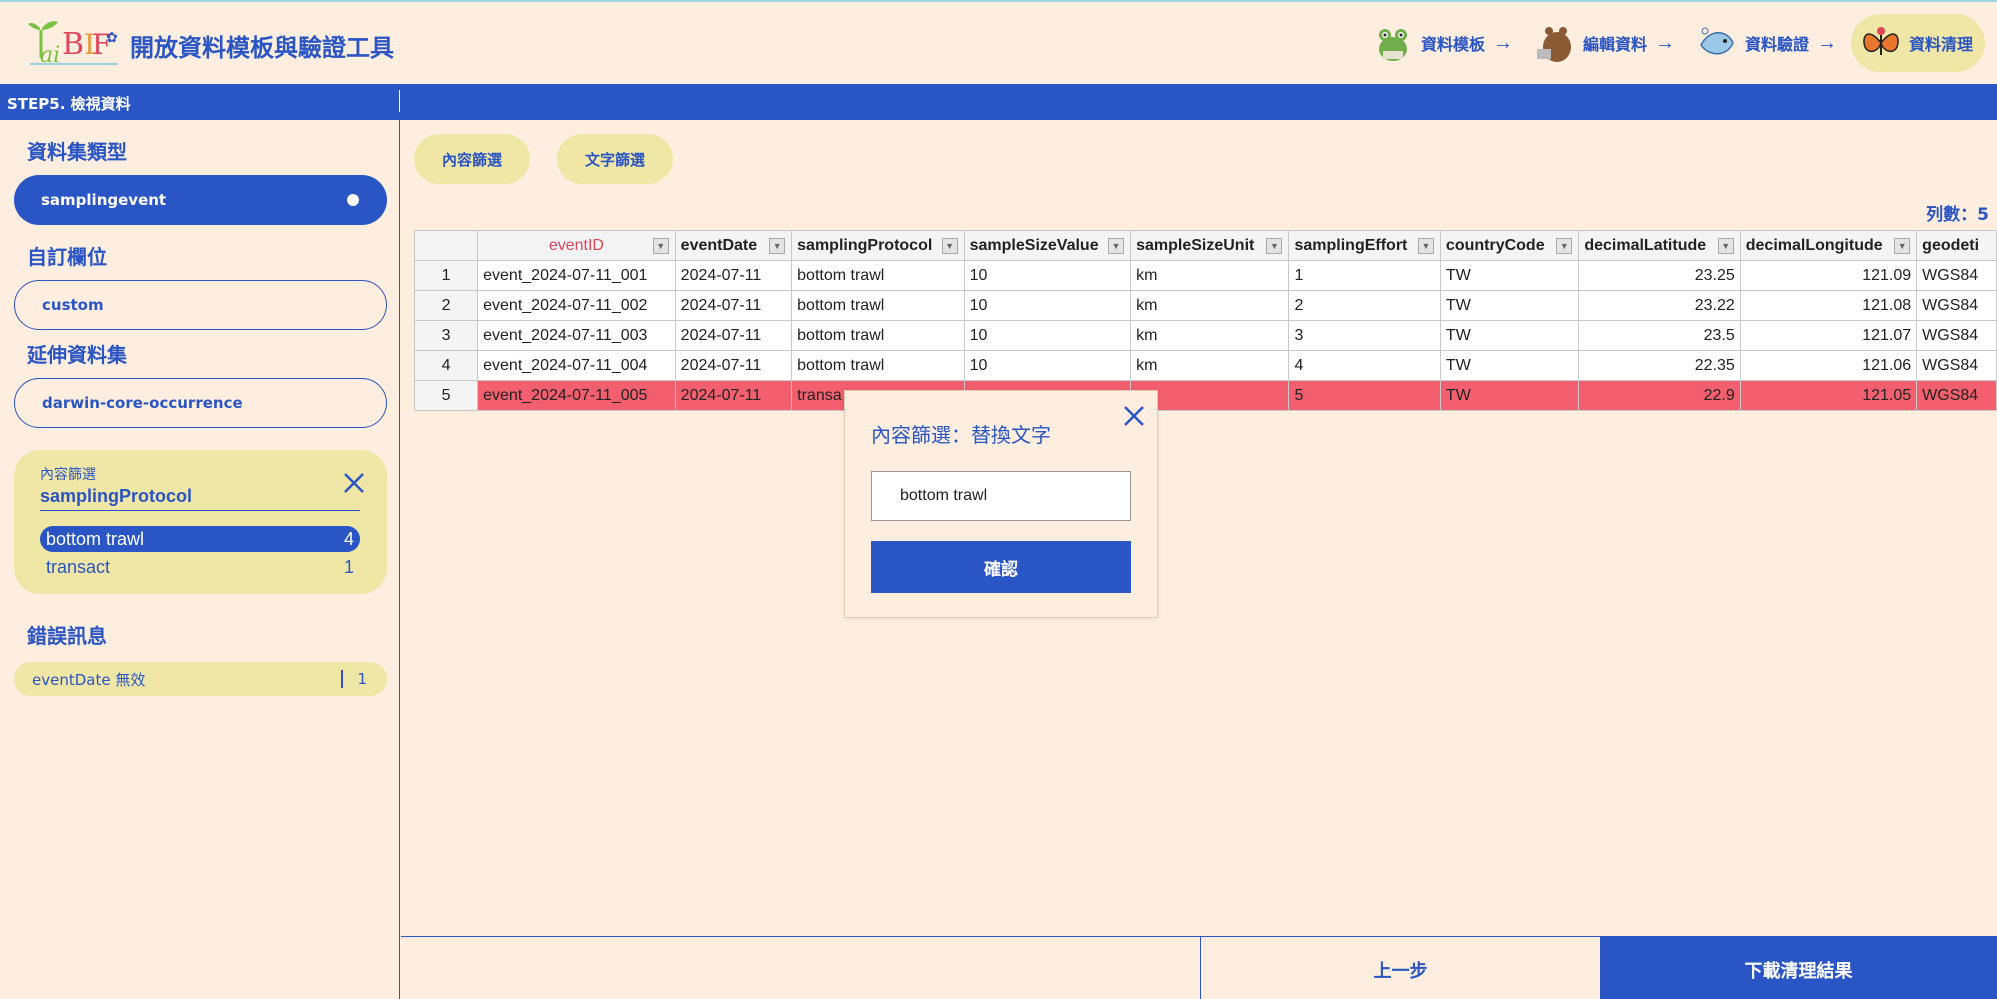  I want to click on column-header-eventID: eventID ▼, so click(576, 245).